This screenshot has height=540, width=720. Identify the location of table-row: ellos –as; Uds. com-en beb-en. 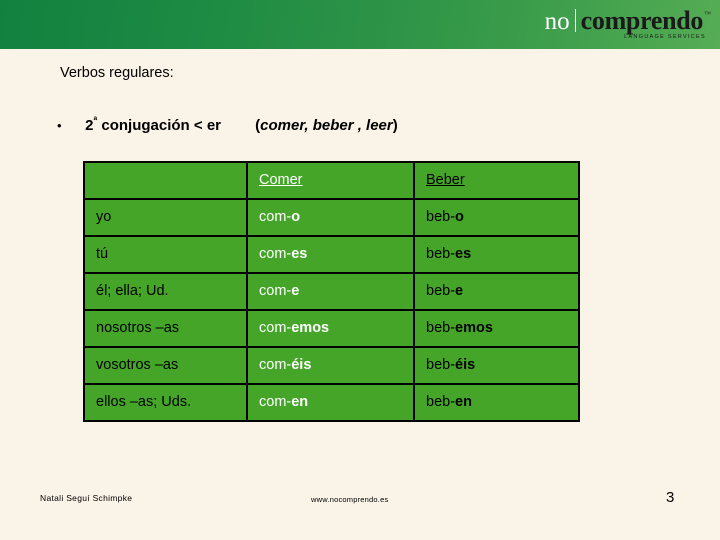
(331, 402).